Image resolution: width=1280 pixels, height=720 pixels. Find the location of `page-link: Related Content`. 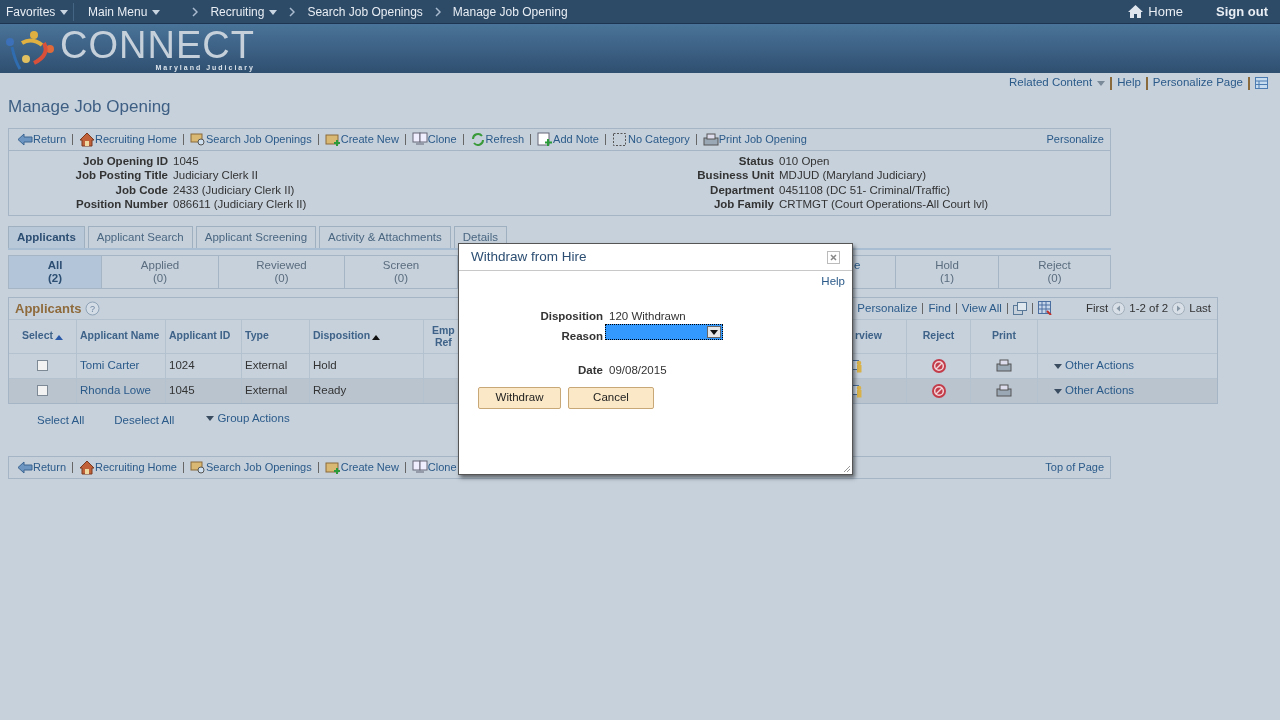

page-link: Related Content is located at coordinates (1057, 83).